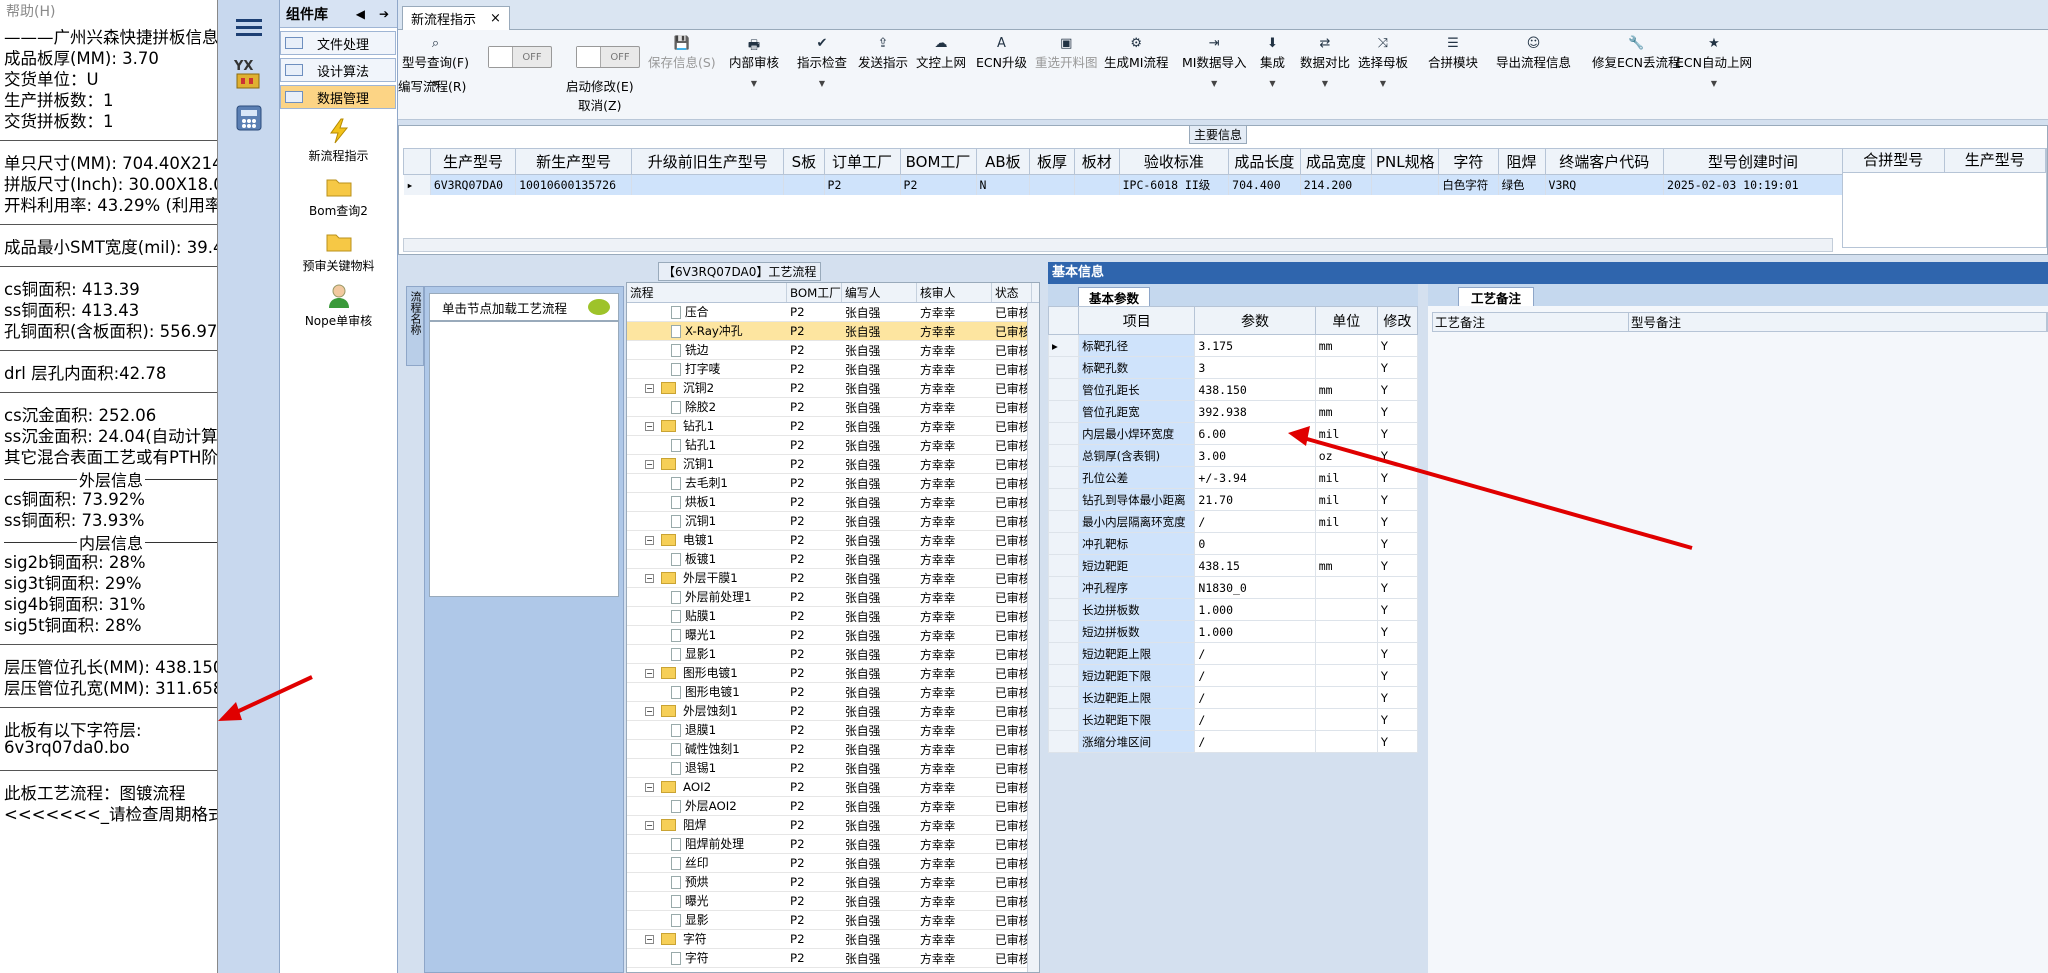  I want to click on list-item: 板镀1 P2 张自强 方幸幸 已审核, so click(833, 559).